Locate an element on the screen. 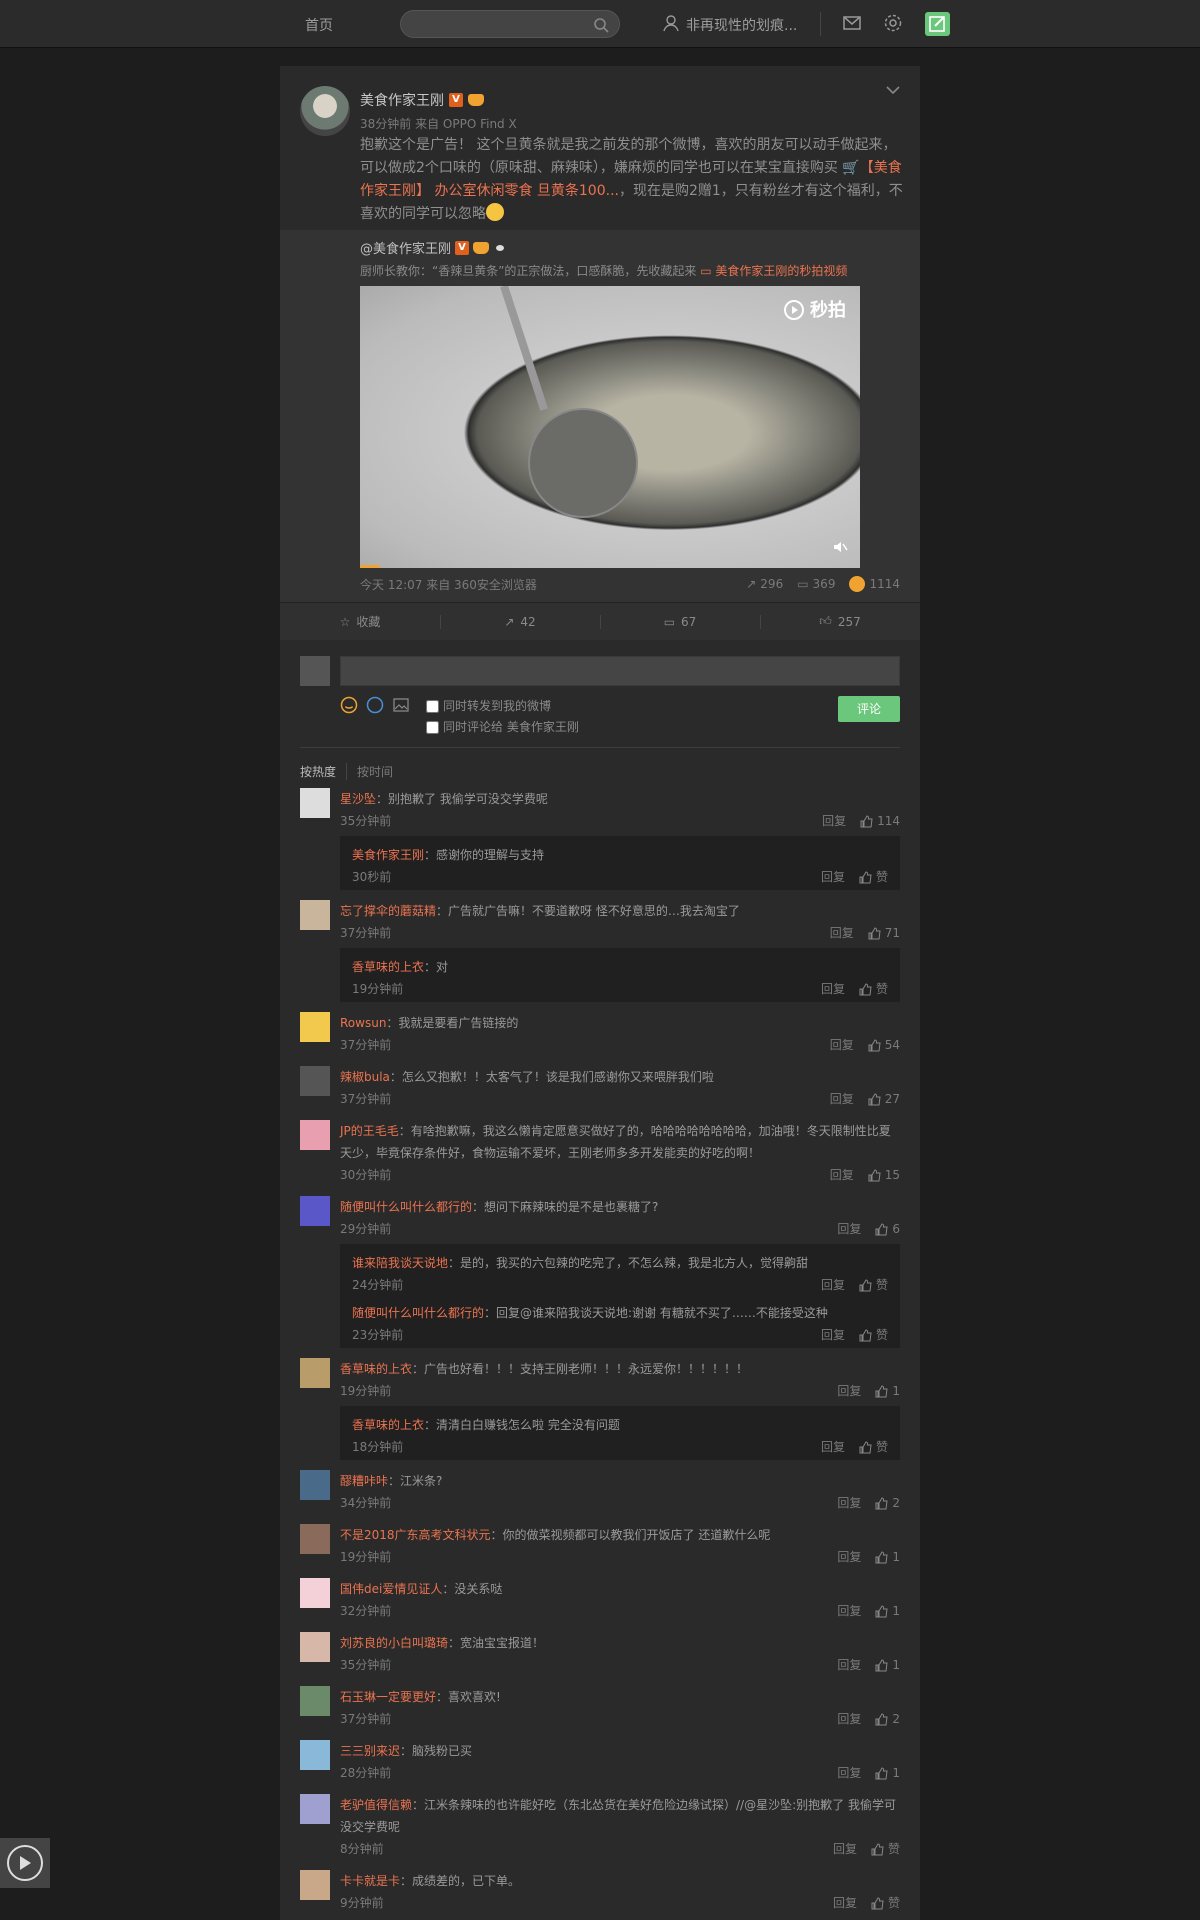 The width and height of the screenshot is (1200, 1920). comment-like-button: 27 is located at coordinates (884, 1099).